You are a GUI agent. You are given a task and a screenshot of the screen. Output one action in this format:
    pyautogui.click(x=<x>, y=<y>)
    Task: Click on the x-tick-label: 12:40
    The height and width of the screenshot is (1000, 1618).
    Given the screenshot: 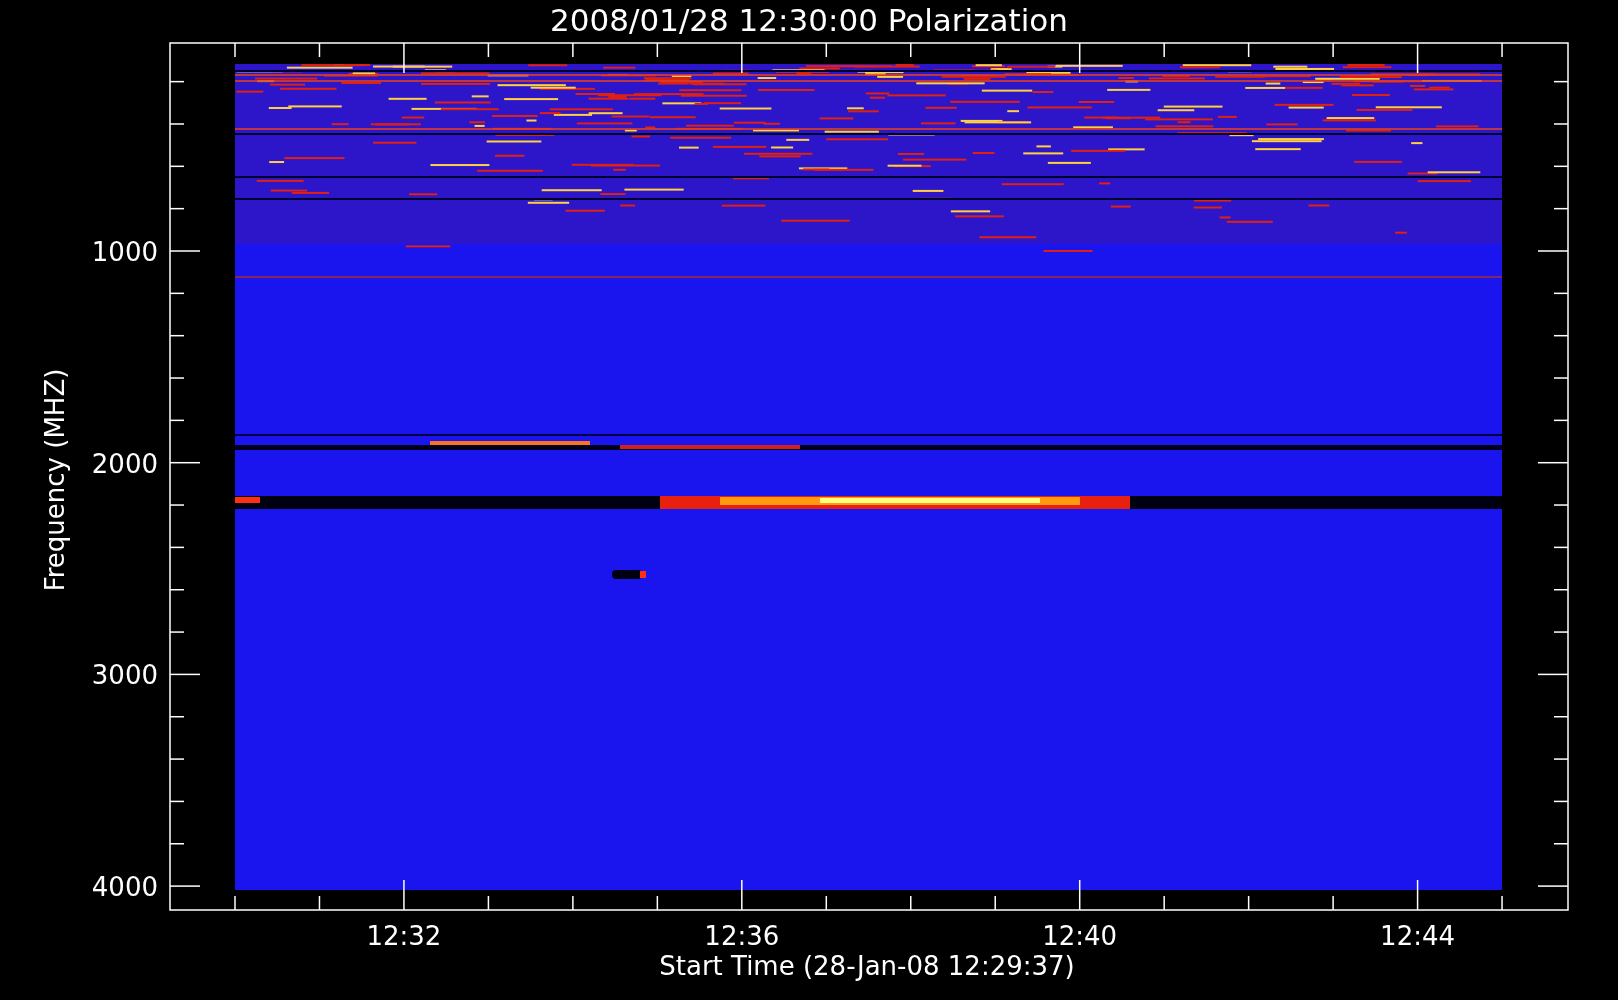 What is the action you would take?
    pyautogui.click(x=1080, y=936)
    